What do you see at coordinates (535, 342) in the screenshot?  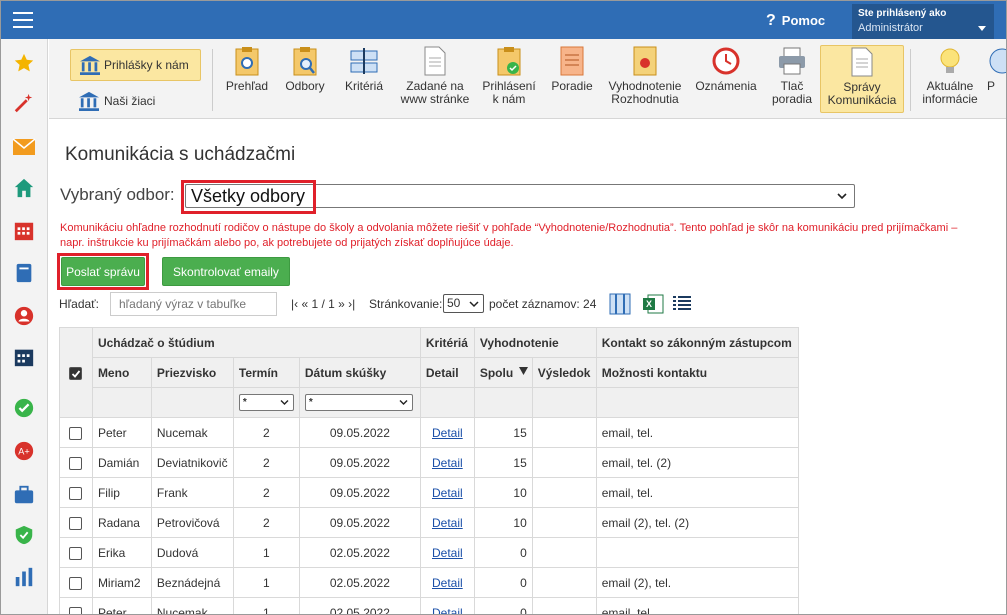 I see `group-header-evaluation: Vyhodnotenie` at bounding box center [535, 342].